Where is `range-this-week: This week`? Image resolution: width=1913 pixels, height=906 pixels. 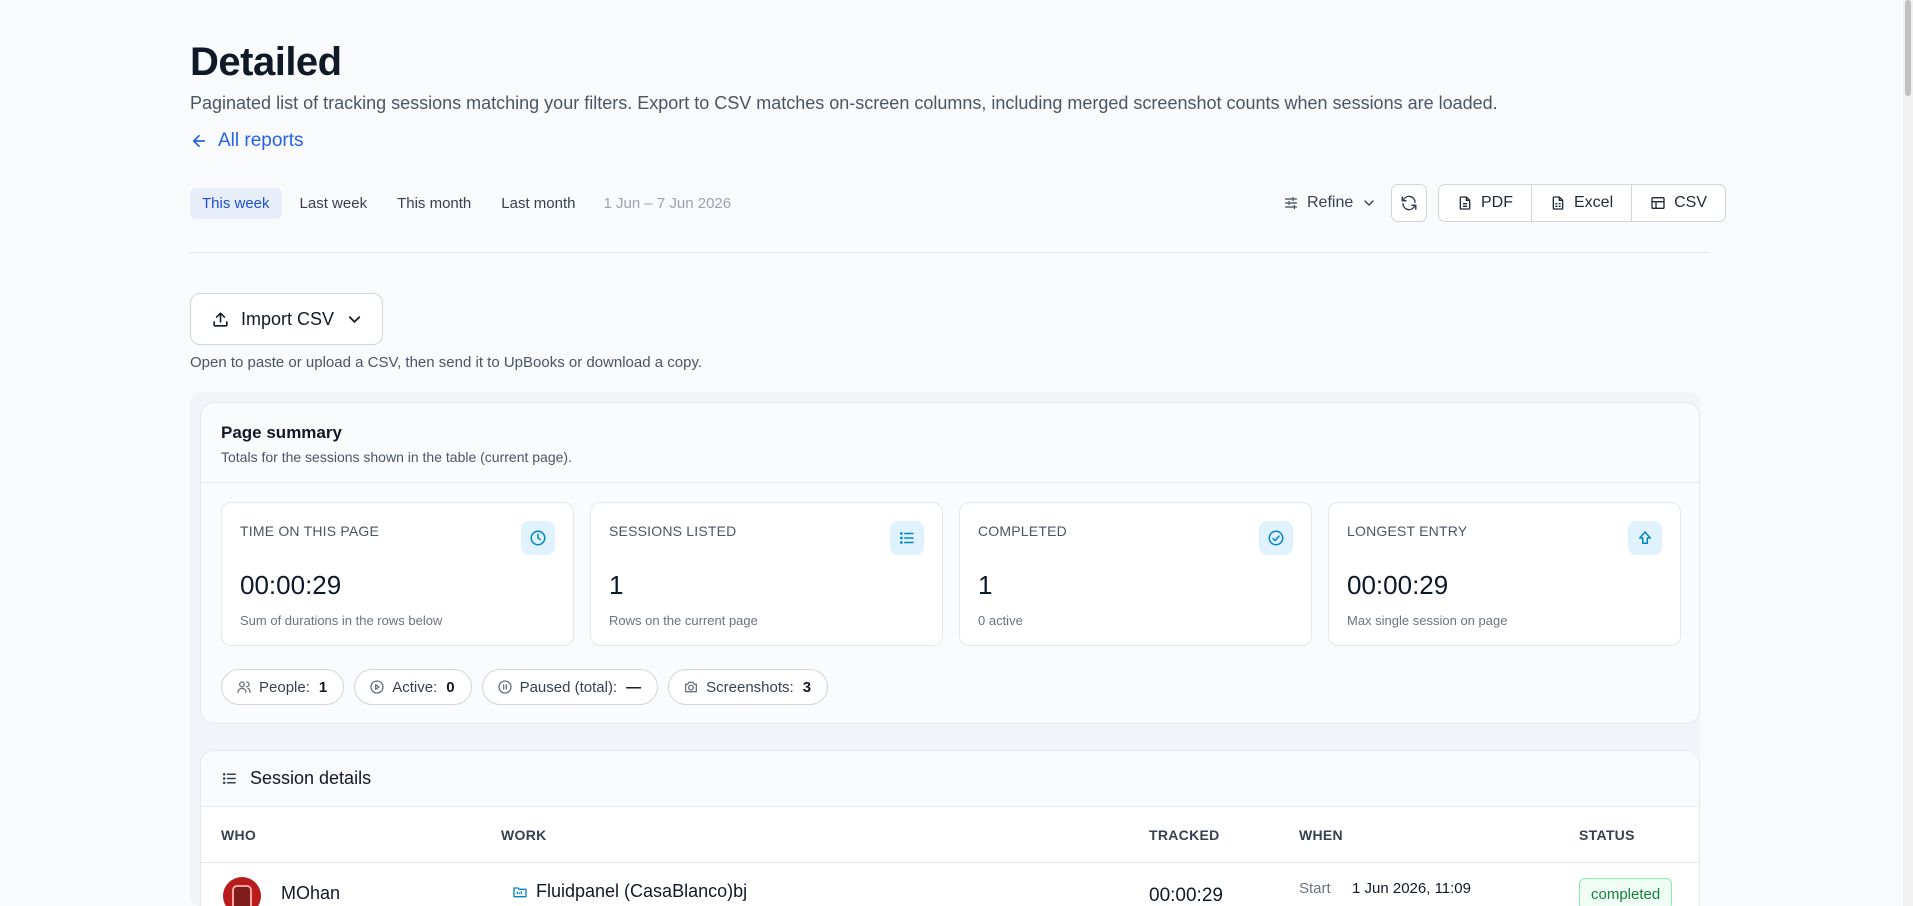
range-this-week: This week is located at coordinates (236, 203).